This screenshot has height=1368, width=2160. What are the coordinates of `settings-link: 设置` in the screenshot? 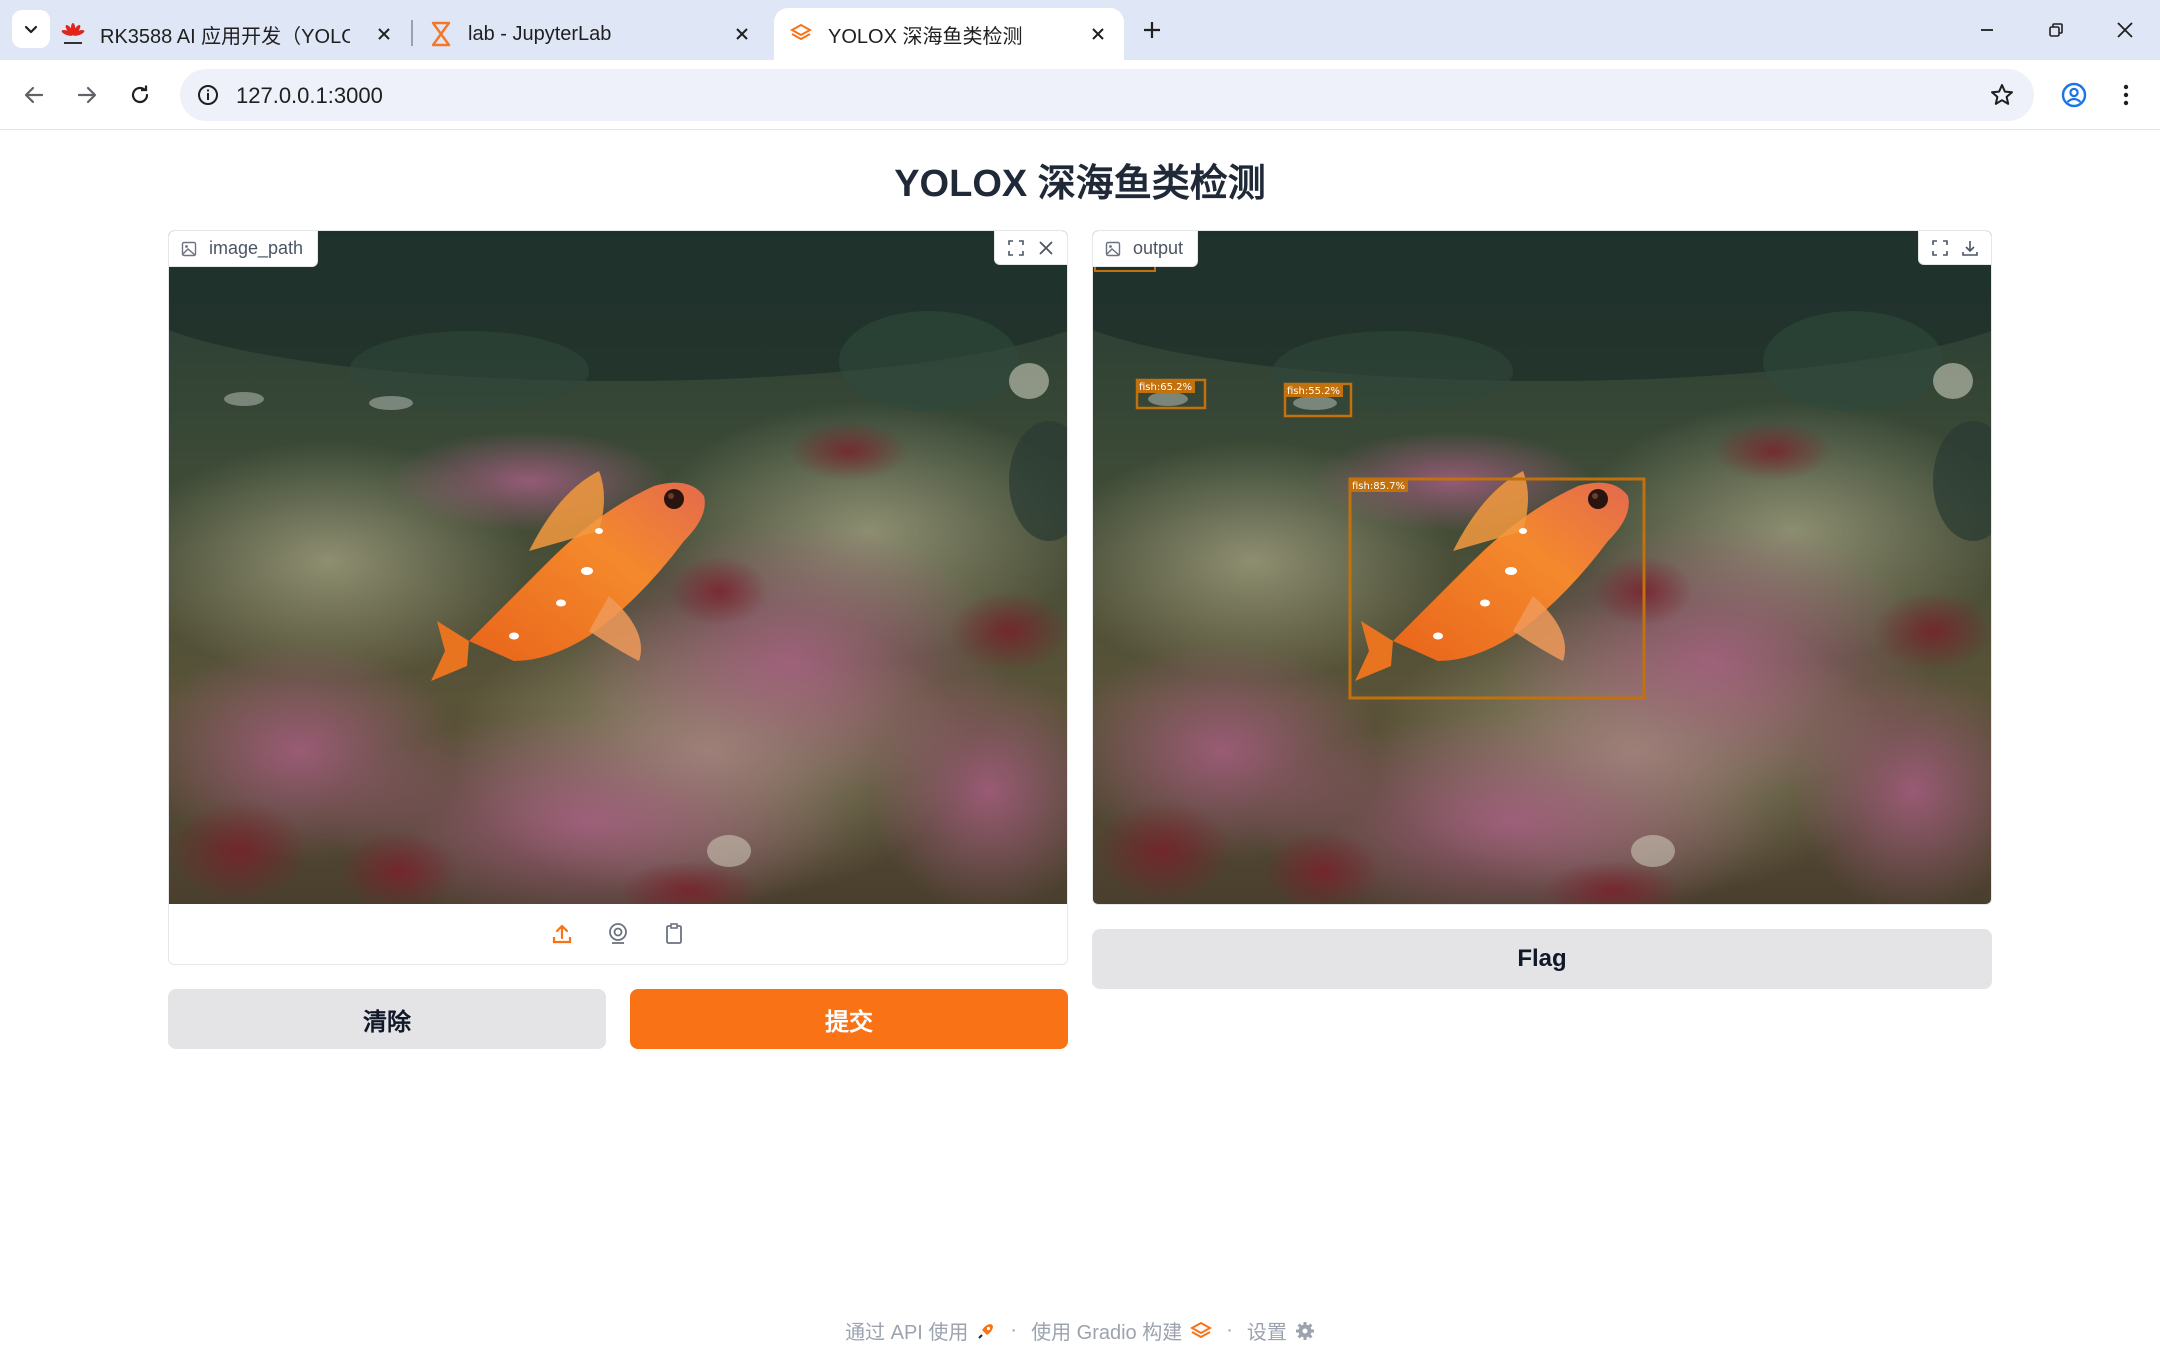 It's located at (1281, 1330).